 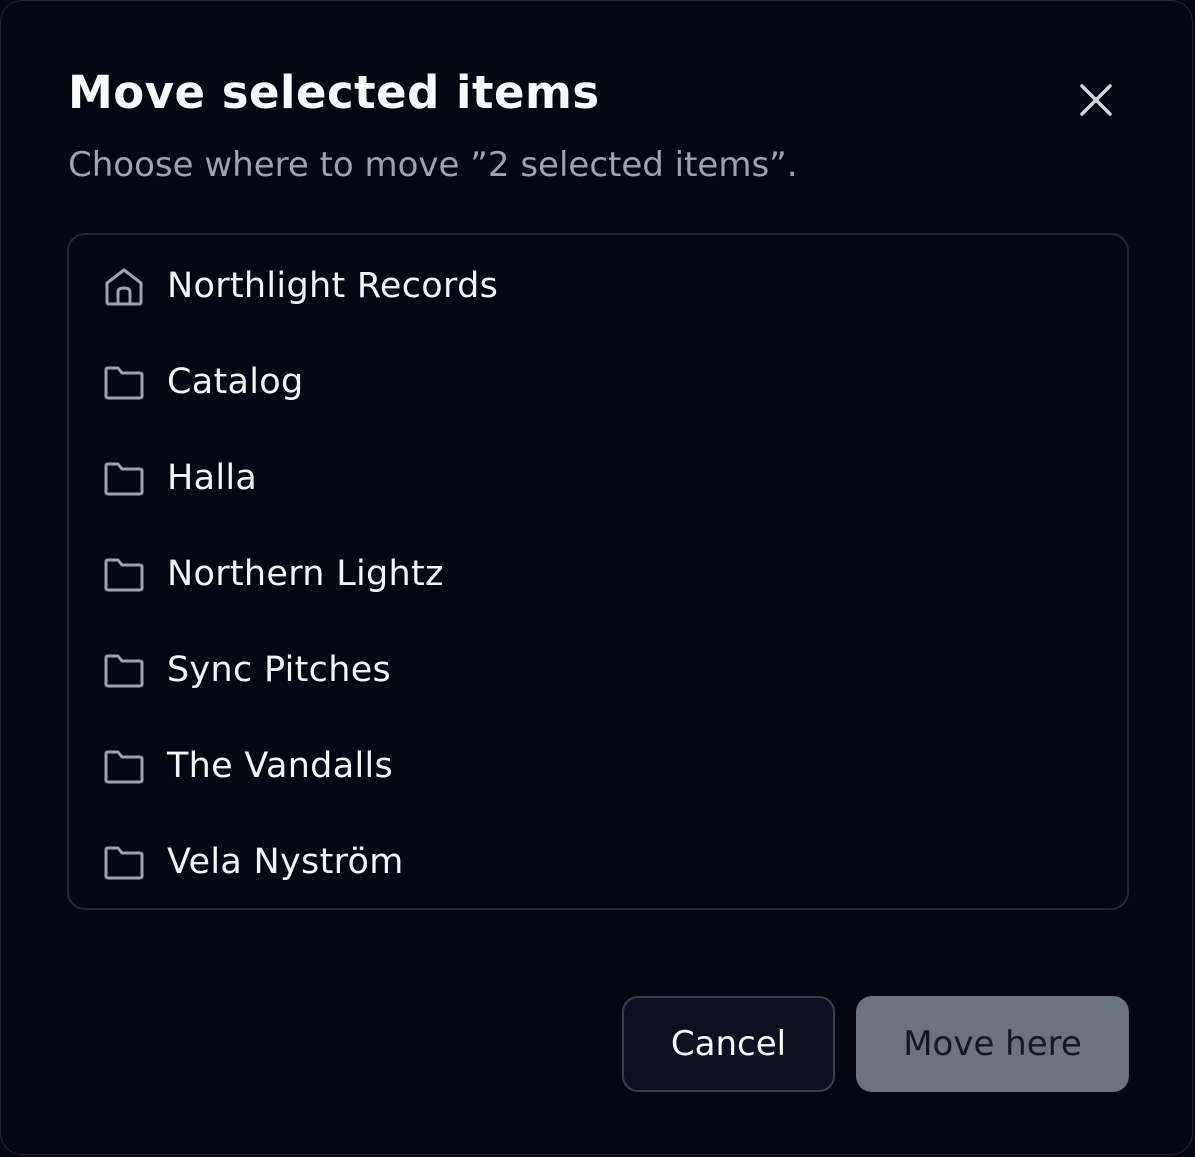 What do you see at coordinates (334, 92) in the screenshot?
I see `dialog-title: Move selected items` at bounding box center [334, 92].